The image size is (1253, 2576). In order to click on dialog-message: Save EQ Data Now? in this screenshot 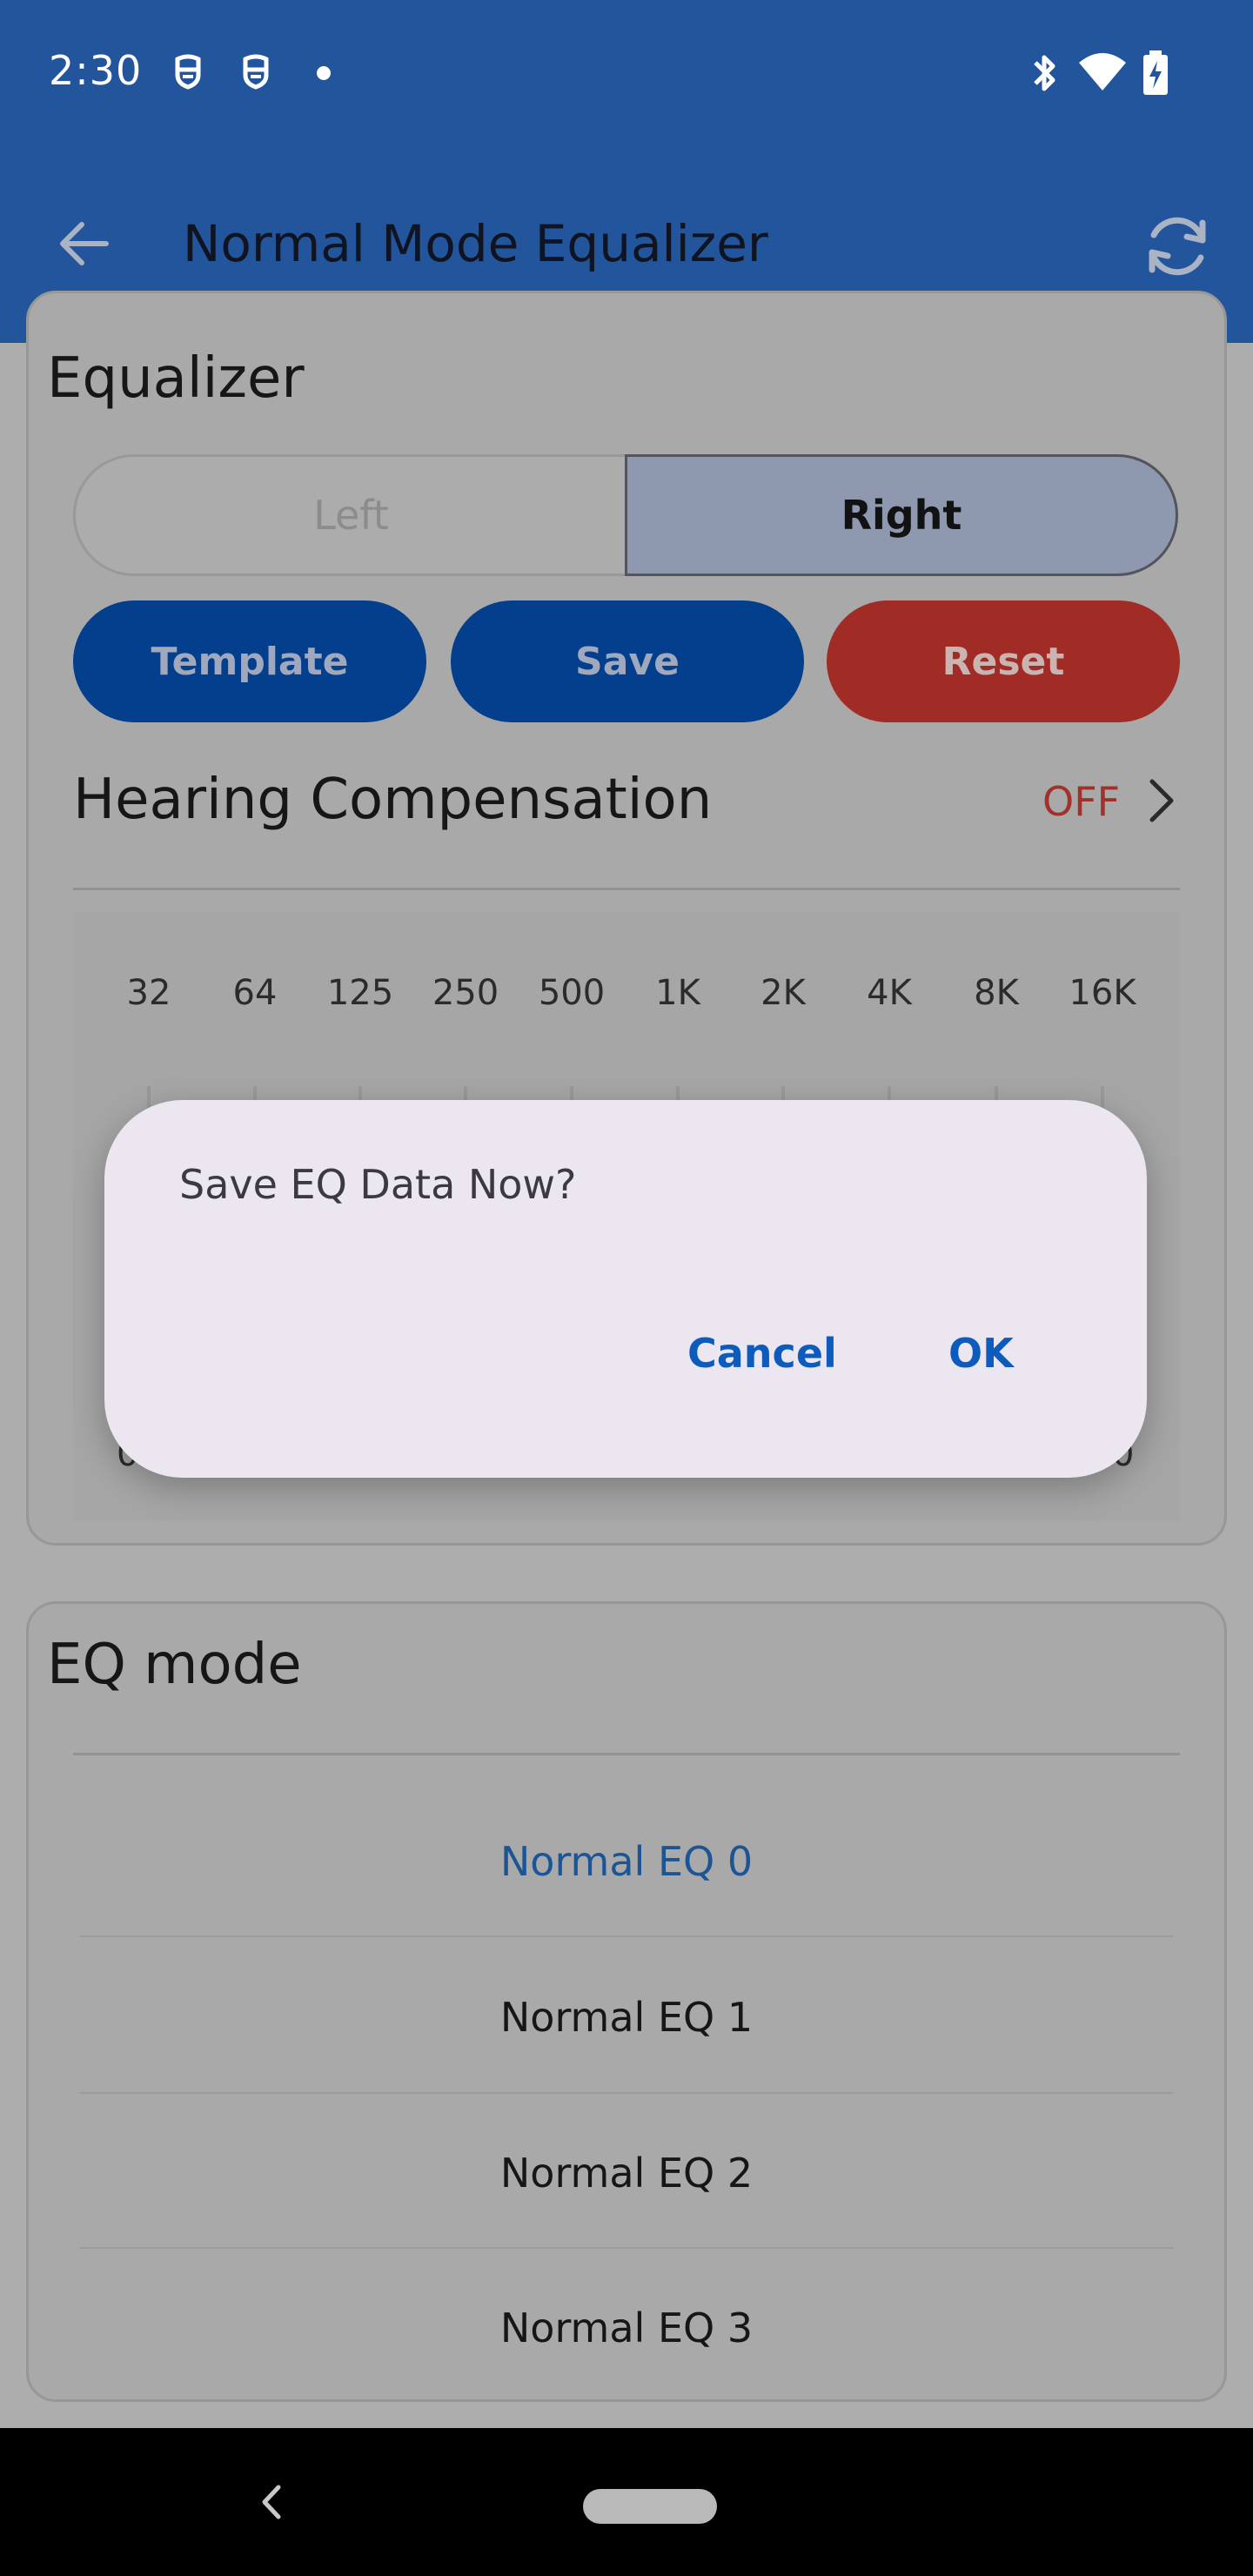, I will do `click(378, 1184)`.